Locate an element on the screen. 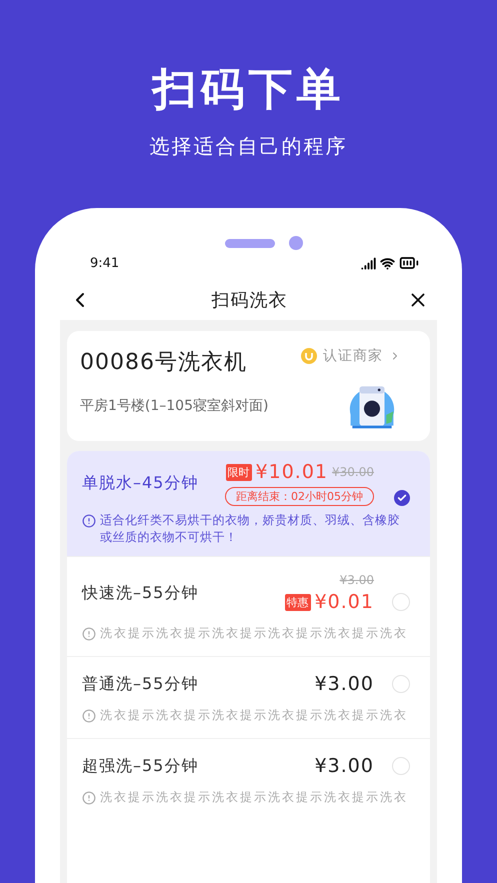 The height and width of the screenshot is (883, 497). promo-tag: 特惠 is located at coordinates (297, 602).